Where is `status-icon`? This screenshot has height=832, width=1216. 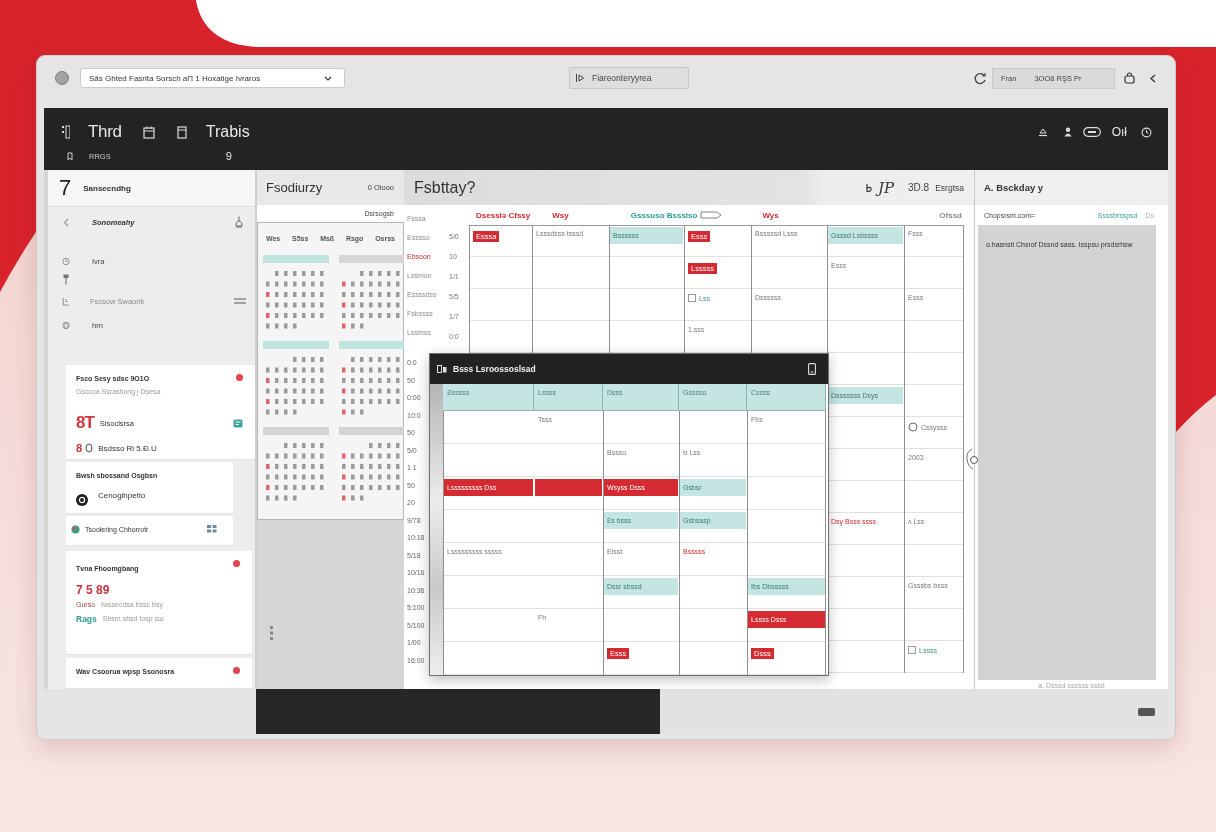 status-icon is located at coordinates (75, 529).